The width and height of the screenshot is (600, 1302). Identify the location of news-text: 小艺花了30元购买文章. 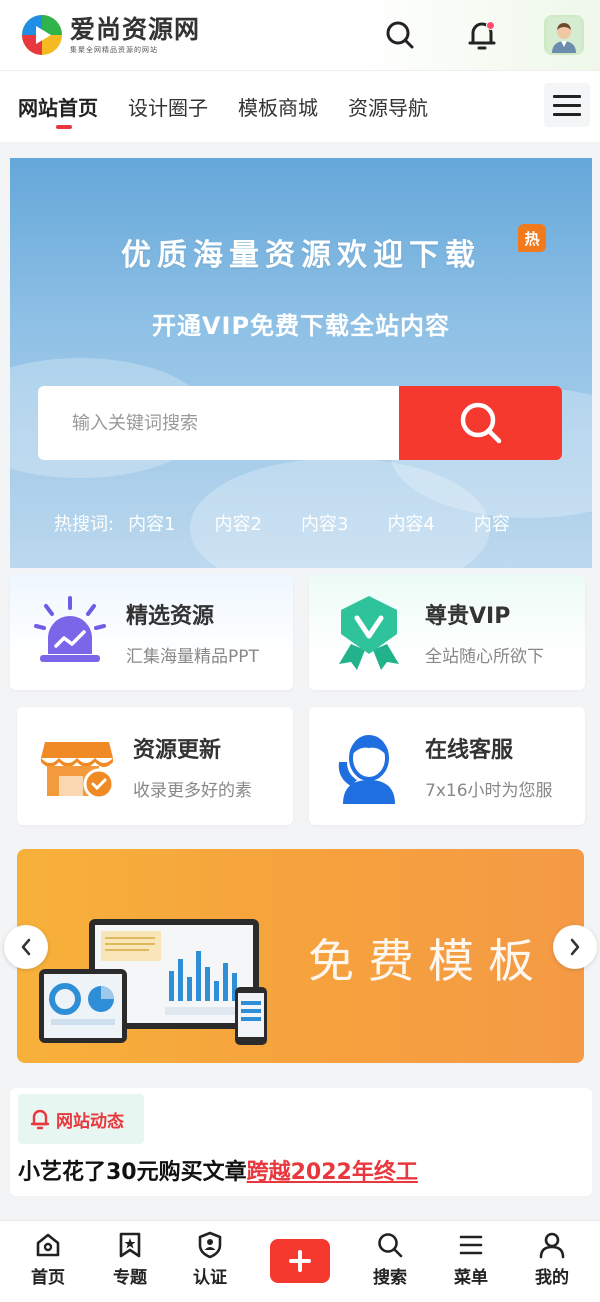
(132, 1172).